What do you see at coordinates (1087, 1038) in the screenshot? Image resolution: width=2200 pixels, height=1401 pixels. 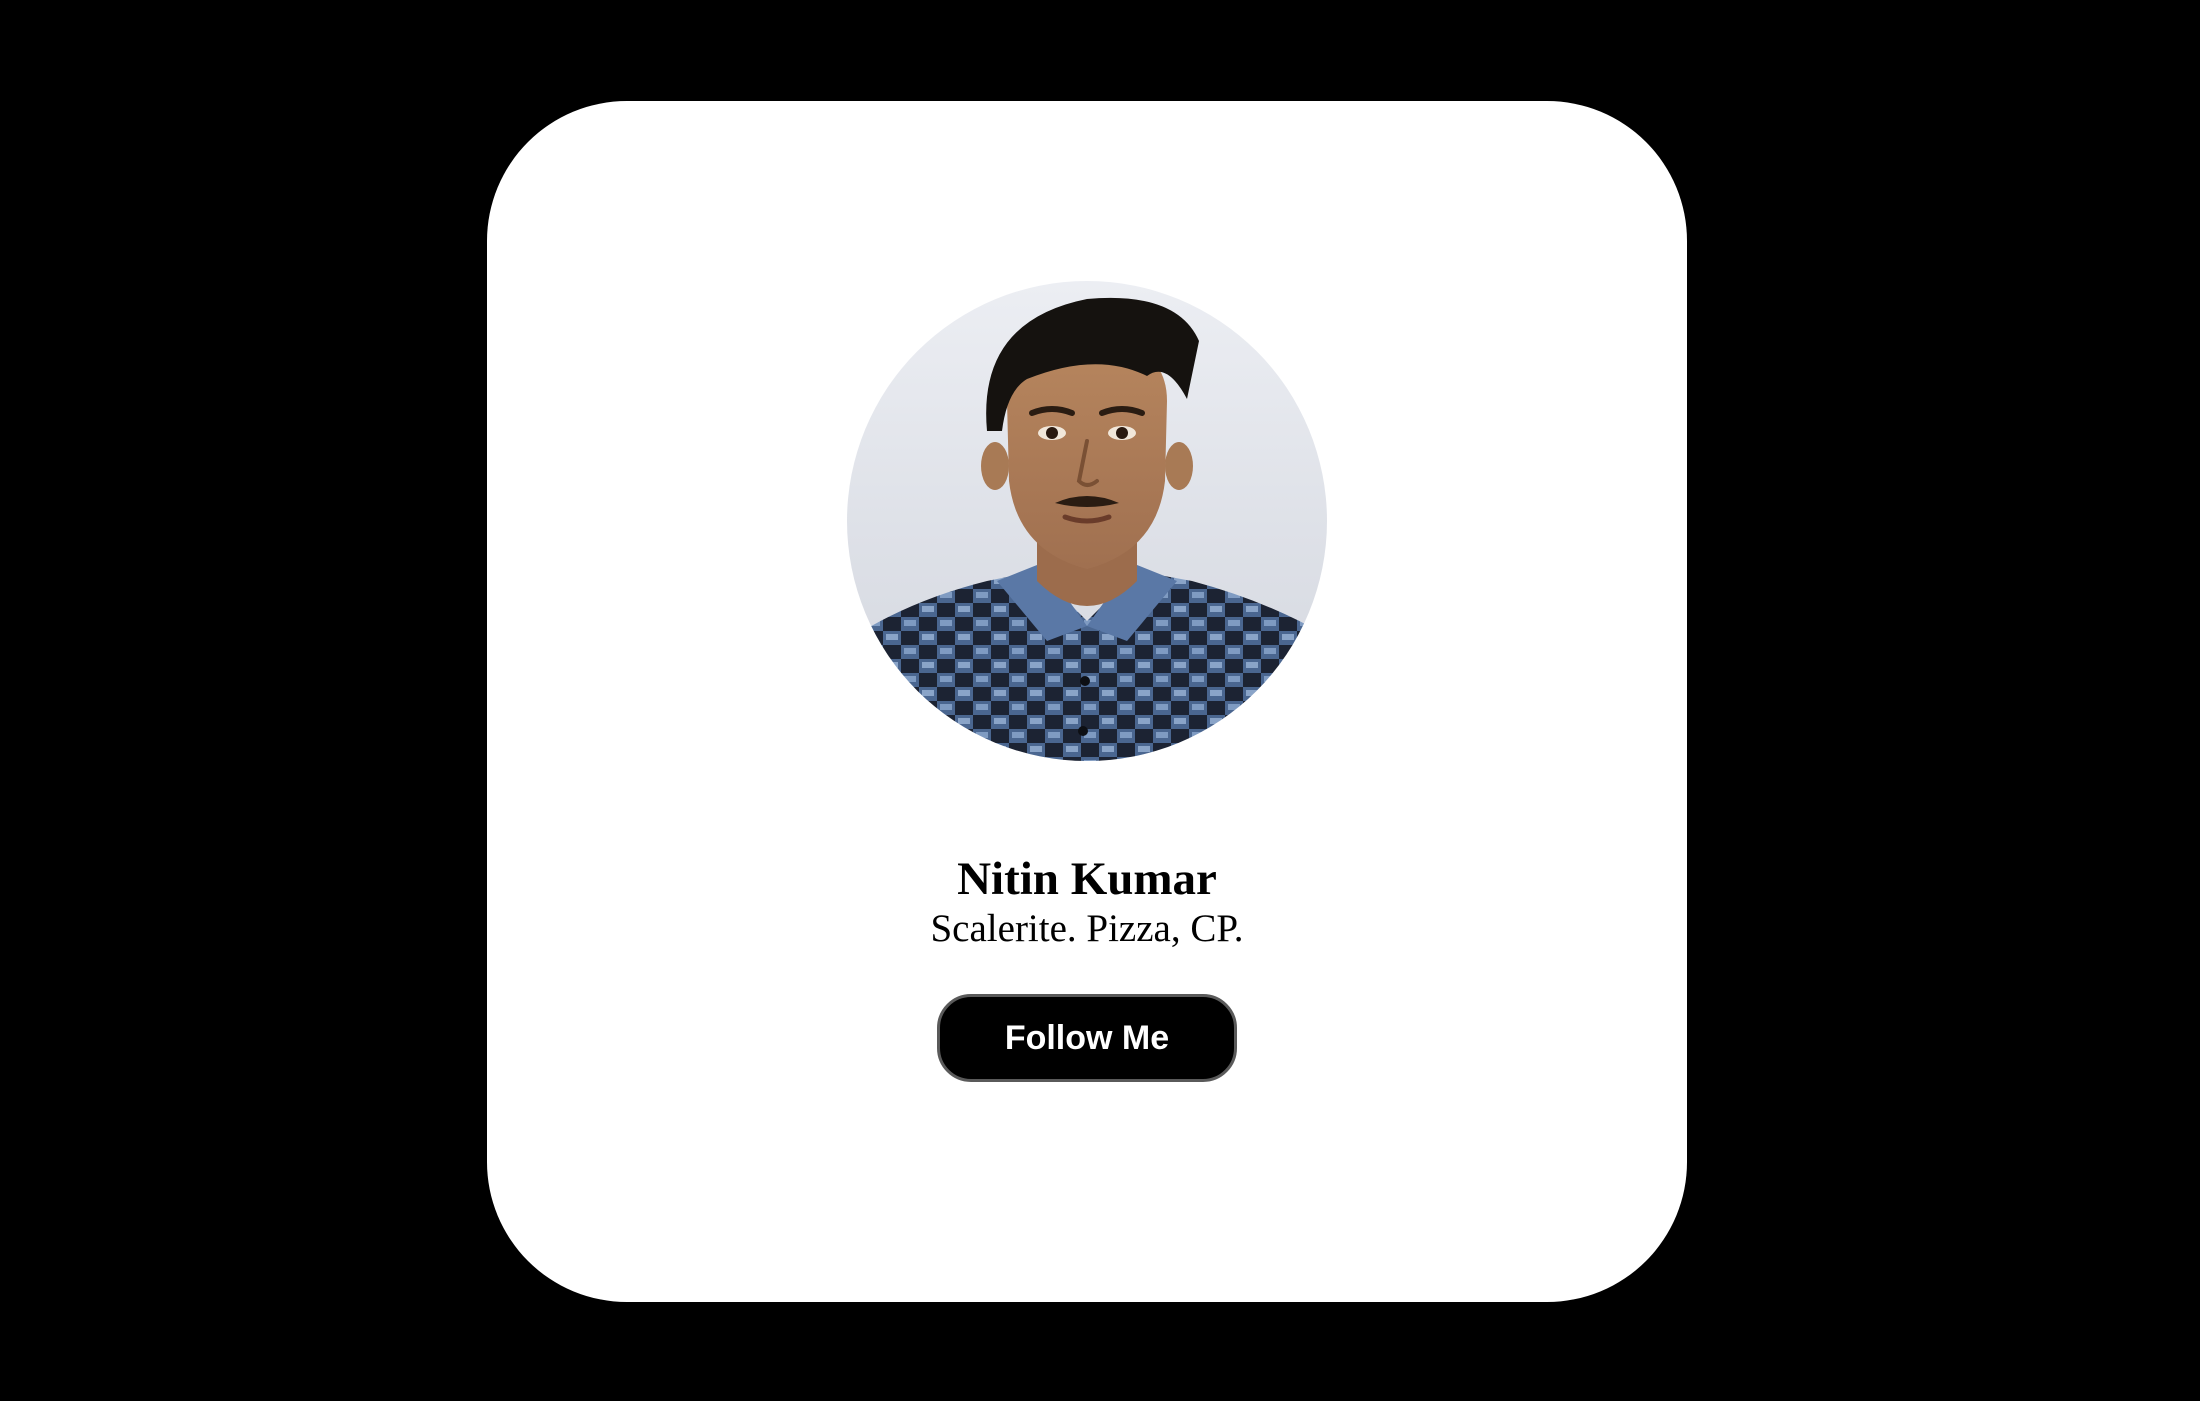 I see `follow-button: Follow Me` at bounding box center [1087, 1038].